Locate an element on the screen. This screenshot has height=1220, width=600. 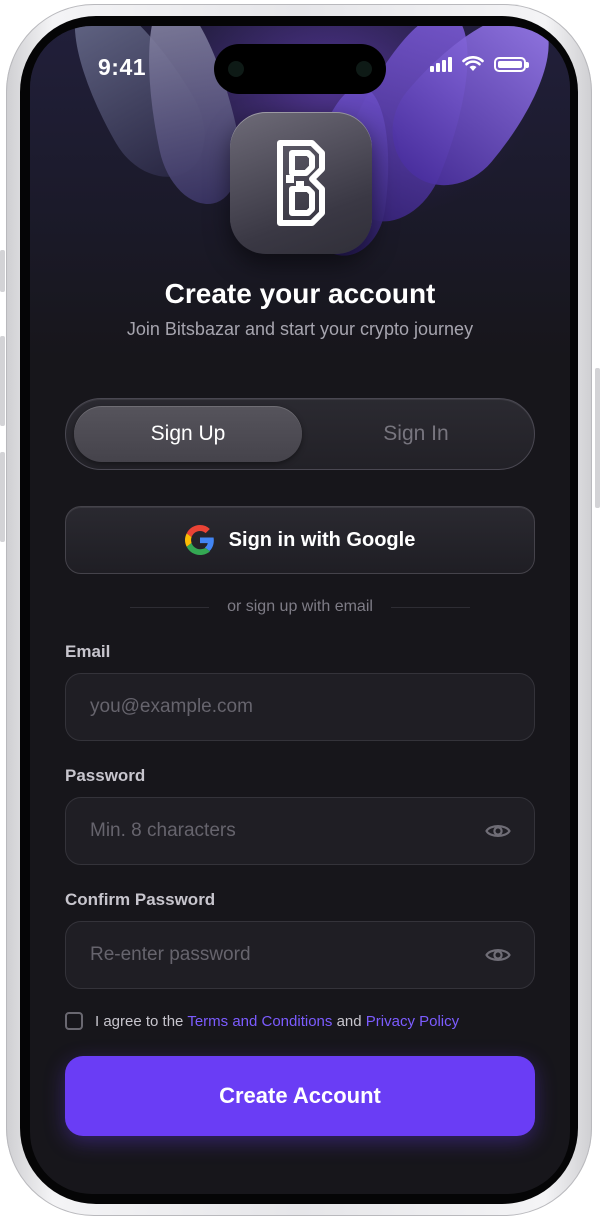
app-logo is located at coordinates (301, 183).